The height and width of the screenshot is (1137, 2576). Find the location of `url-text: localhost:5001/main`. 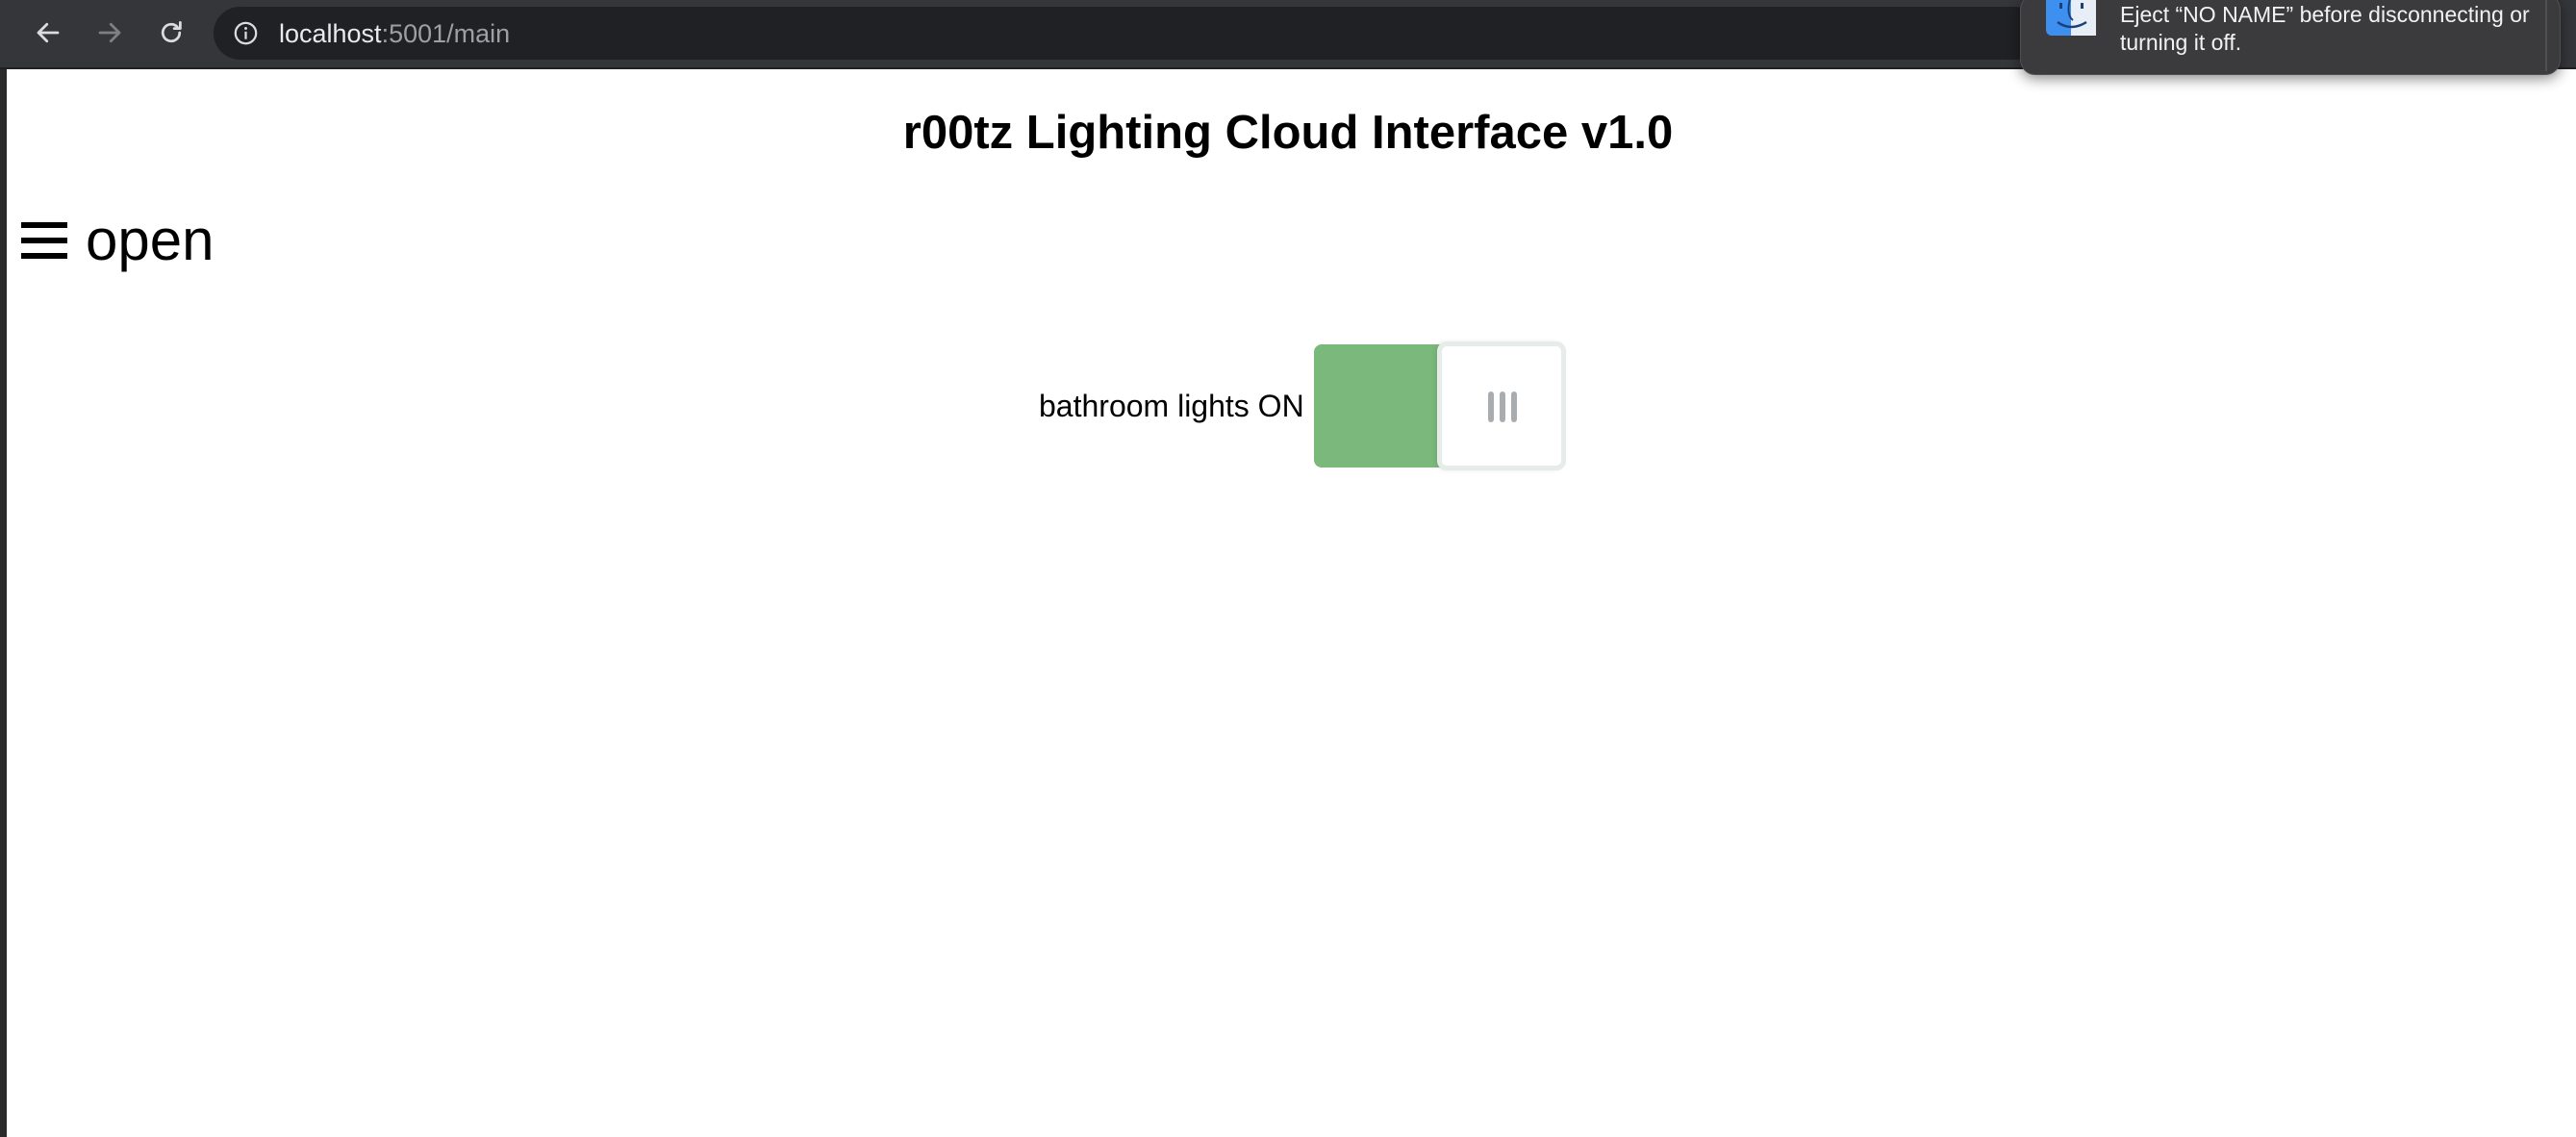

url-text: localhost:5001/main is located at coordinates (394, 33).